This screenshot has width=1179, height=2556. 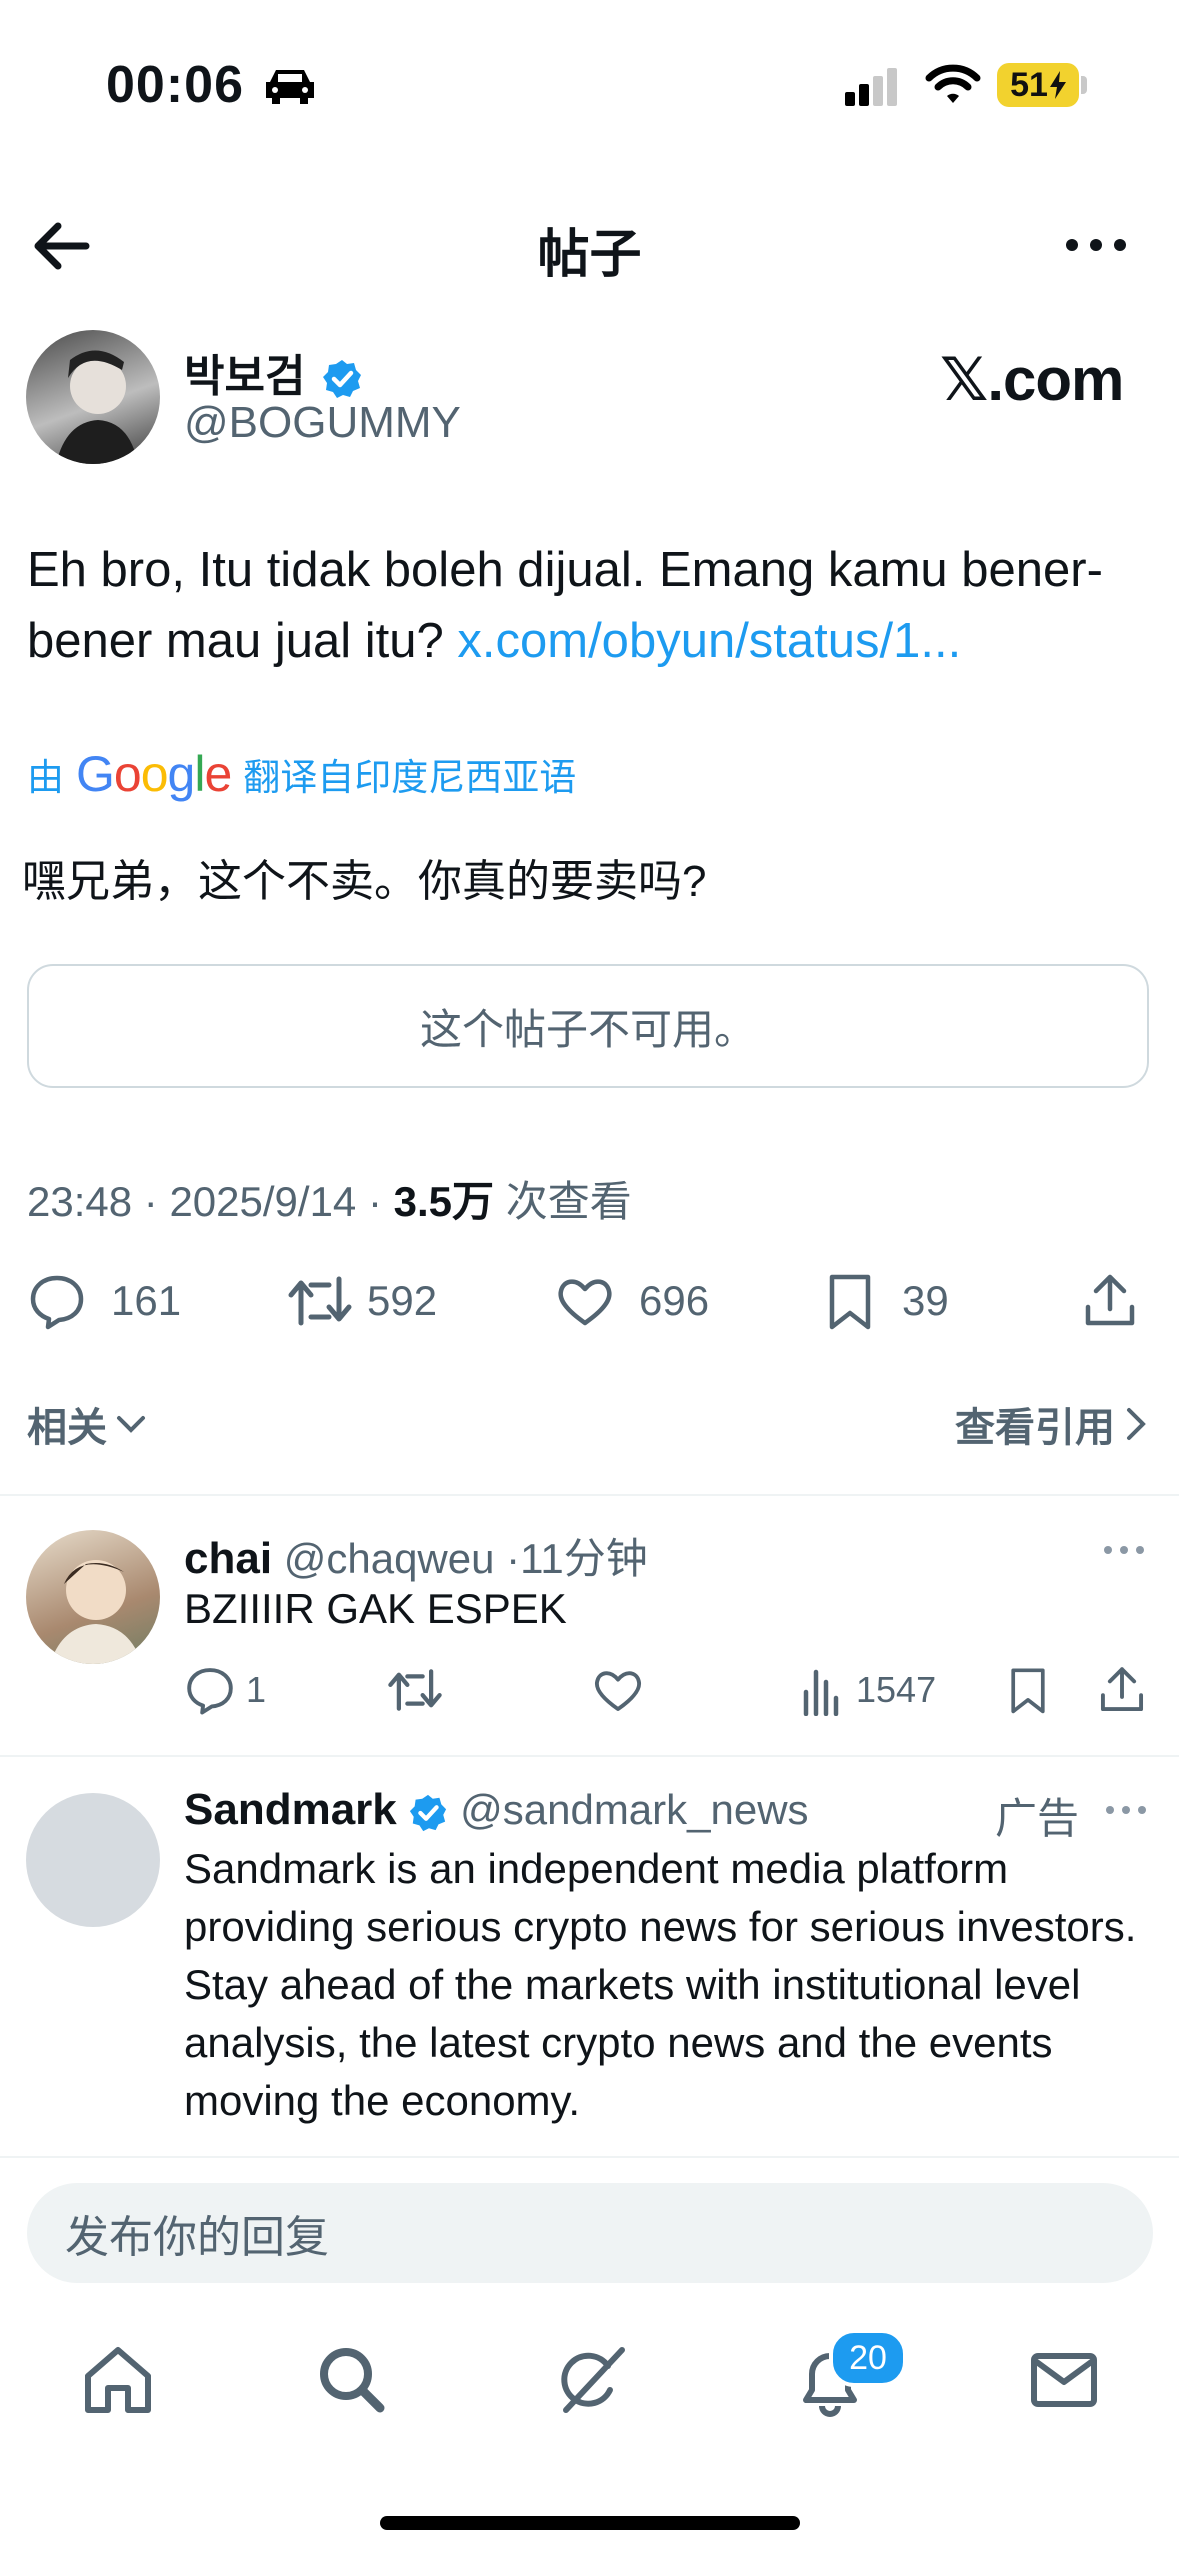 What do you see at coordinates (1035, 1428) in the screenshot?
I see `quotes-label: 查看引用` at bounding box center [1035, 1428].